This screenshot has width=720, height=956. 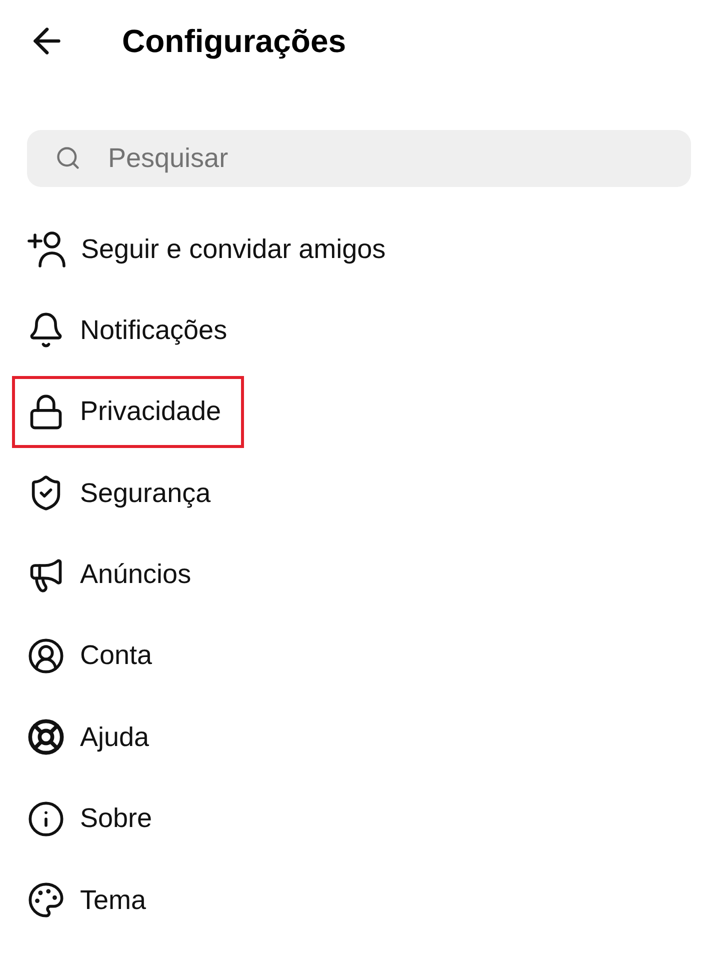 What do you see at coordinates (68, 158) in the screenshot?
I see `search-icon` at bounding box center [68, 158].